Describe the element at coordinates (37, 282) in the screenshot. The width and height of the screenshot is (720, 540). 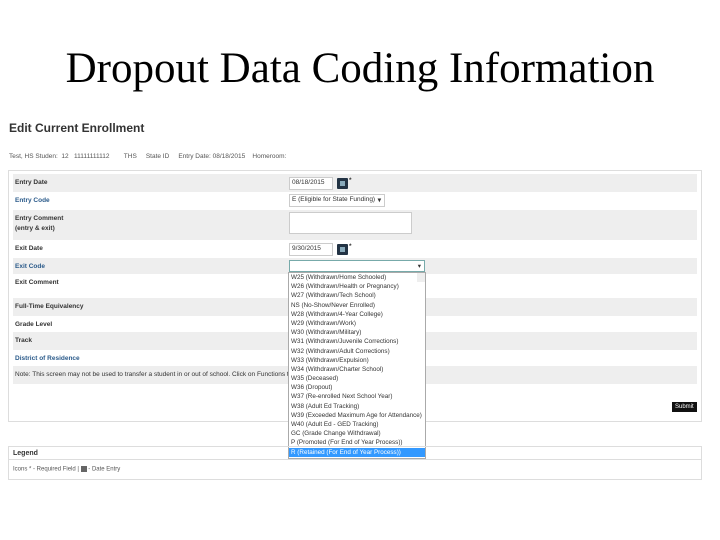
I see `exit-comment-label: Exit Comment` at that location.